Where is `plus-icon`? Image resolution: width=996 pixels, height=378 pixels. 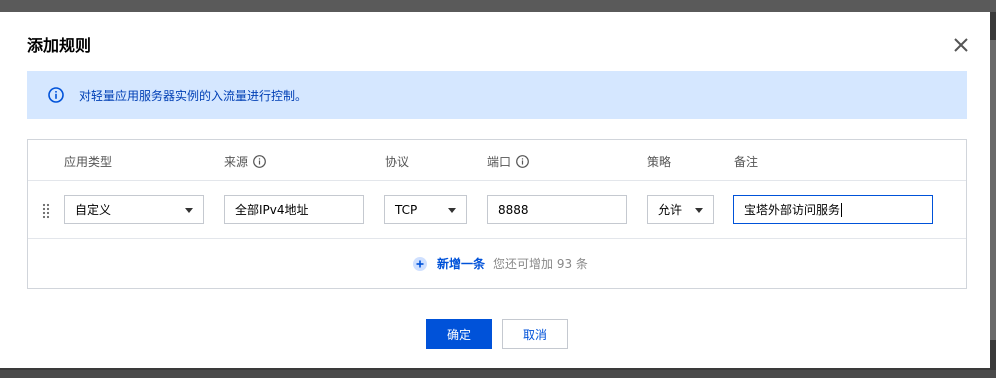 plus-icon is located at coordinates (420, 263).